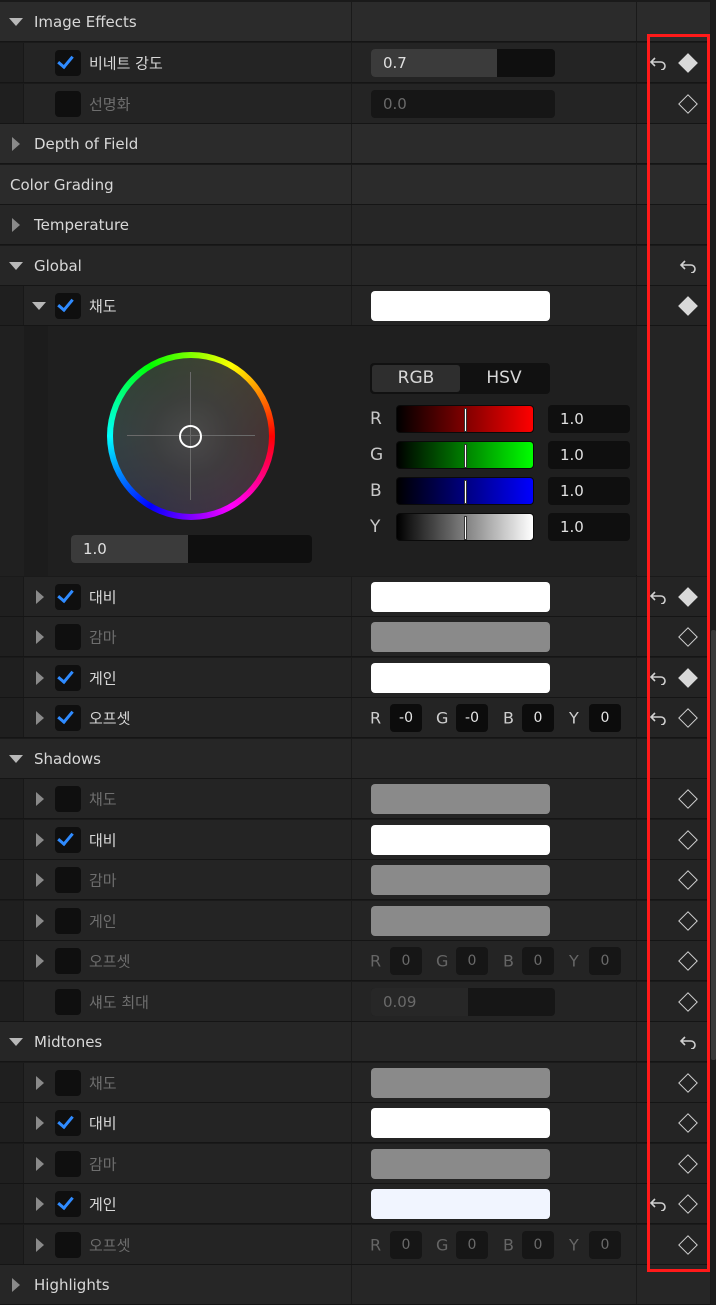  I want to click on midtones-gamma-checkbox, so click(68, 1163).